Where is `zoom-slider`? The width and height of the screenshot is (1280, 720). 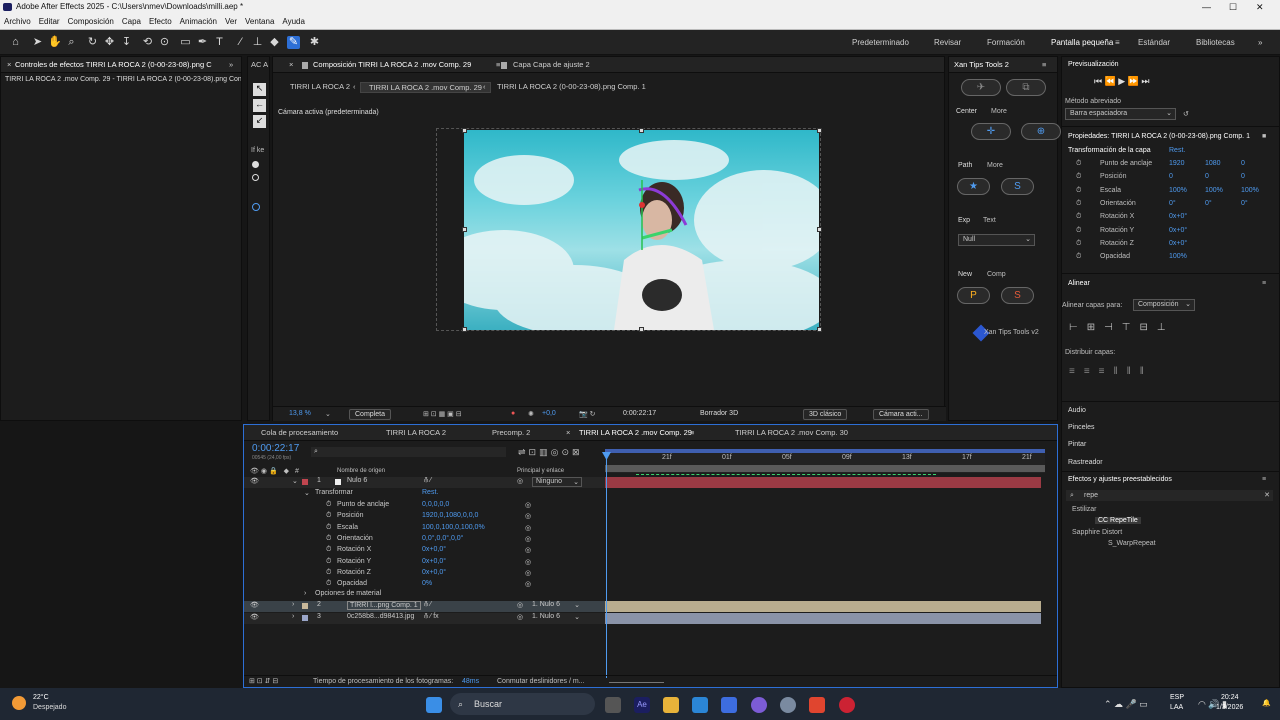 zoom-slider is located at coordinates (636, 682).